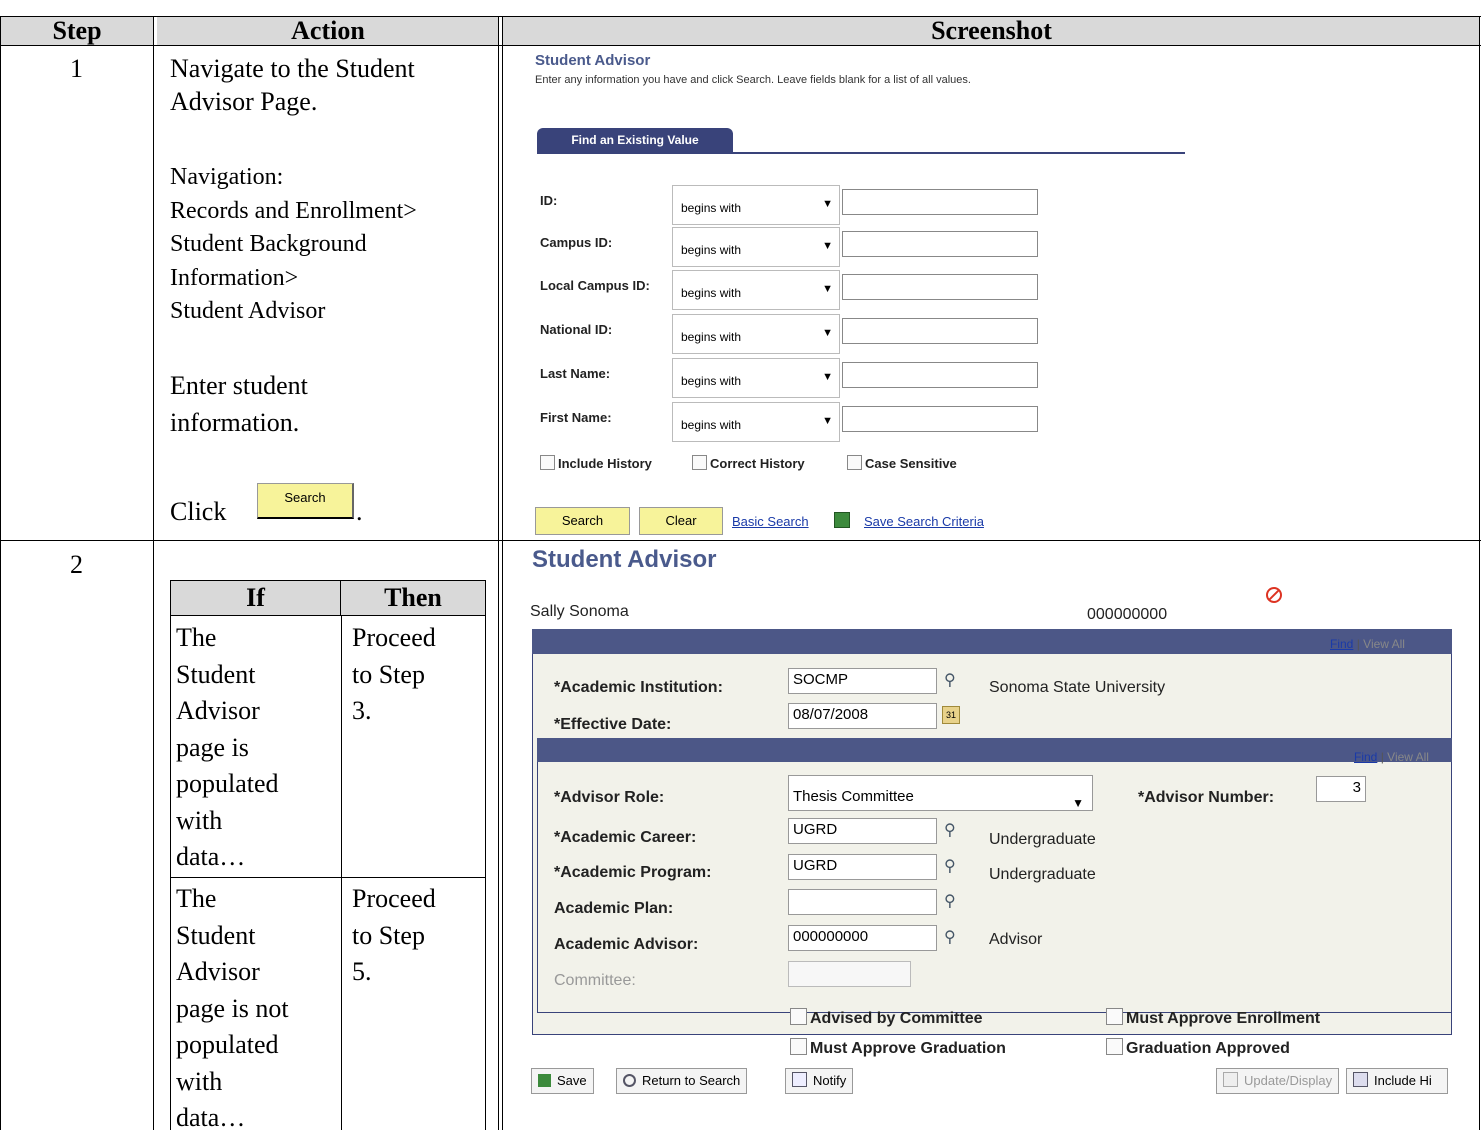 The height and width of the screenshot is (1137, 1481). Describe the element at coordinates (388, 674) in the screenshot. I see `then-line: to Step` at that location.